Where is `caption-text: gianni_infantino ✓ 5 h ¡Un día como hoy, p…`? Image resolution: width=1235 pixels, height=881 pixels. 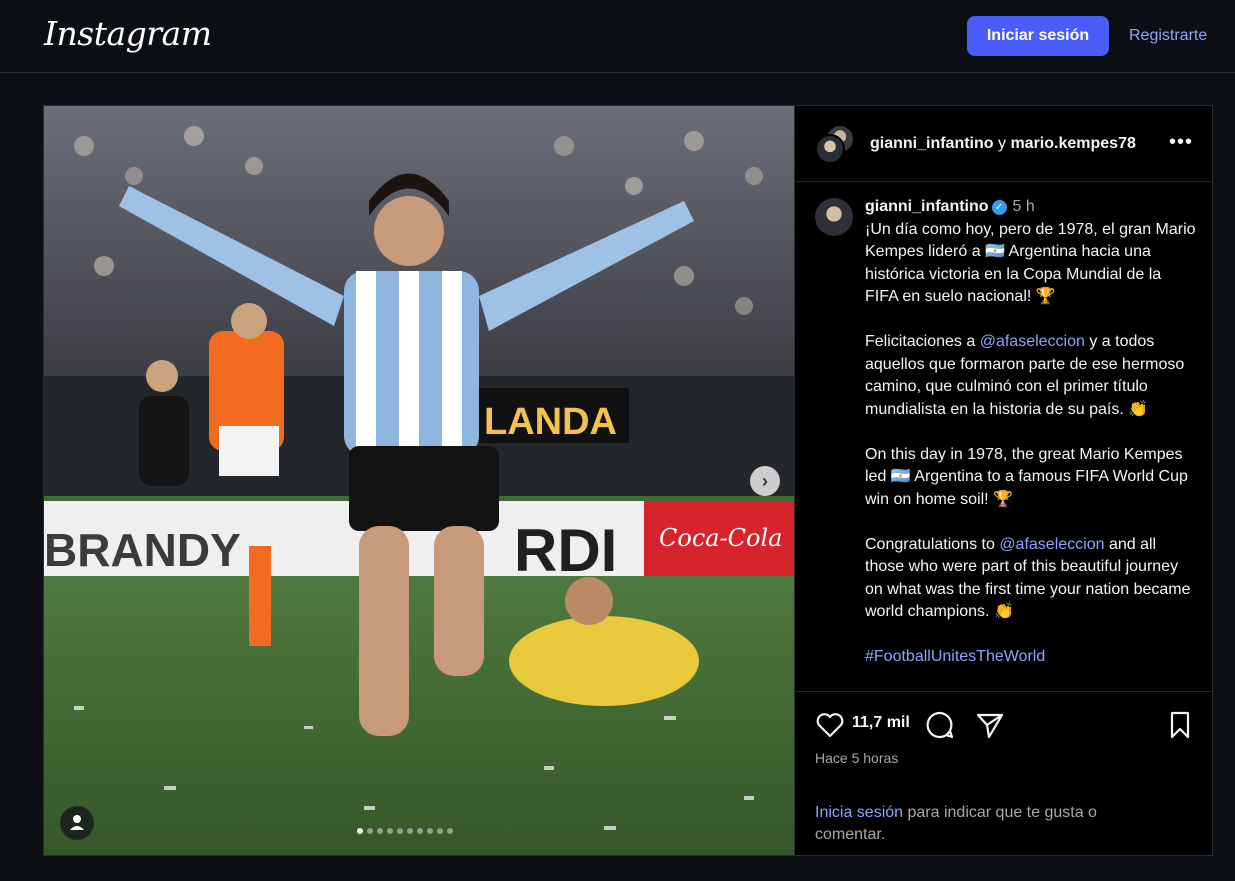
caption-text: gianni_infantino ✓ 5 h ¡Un día como hoy, p… is located at coordinates (1031, 432).